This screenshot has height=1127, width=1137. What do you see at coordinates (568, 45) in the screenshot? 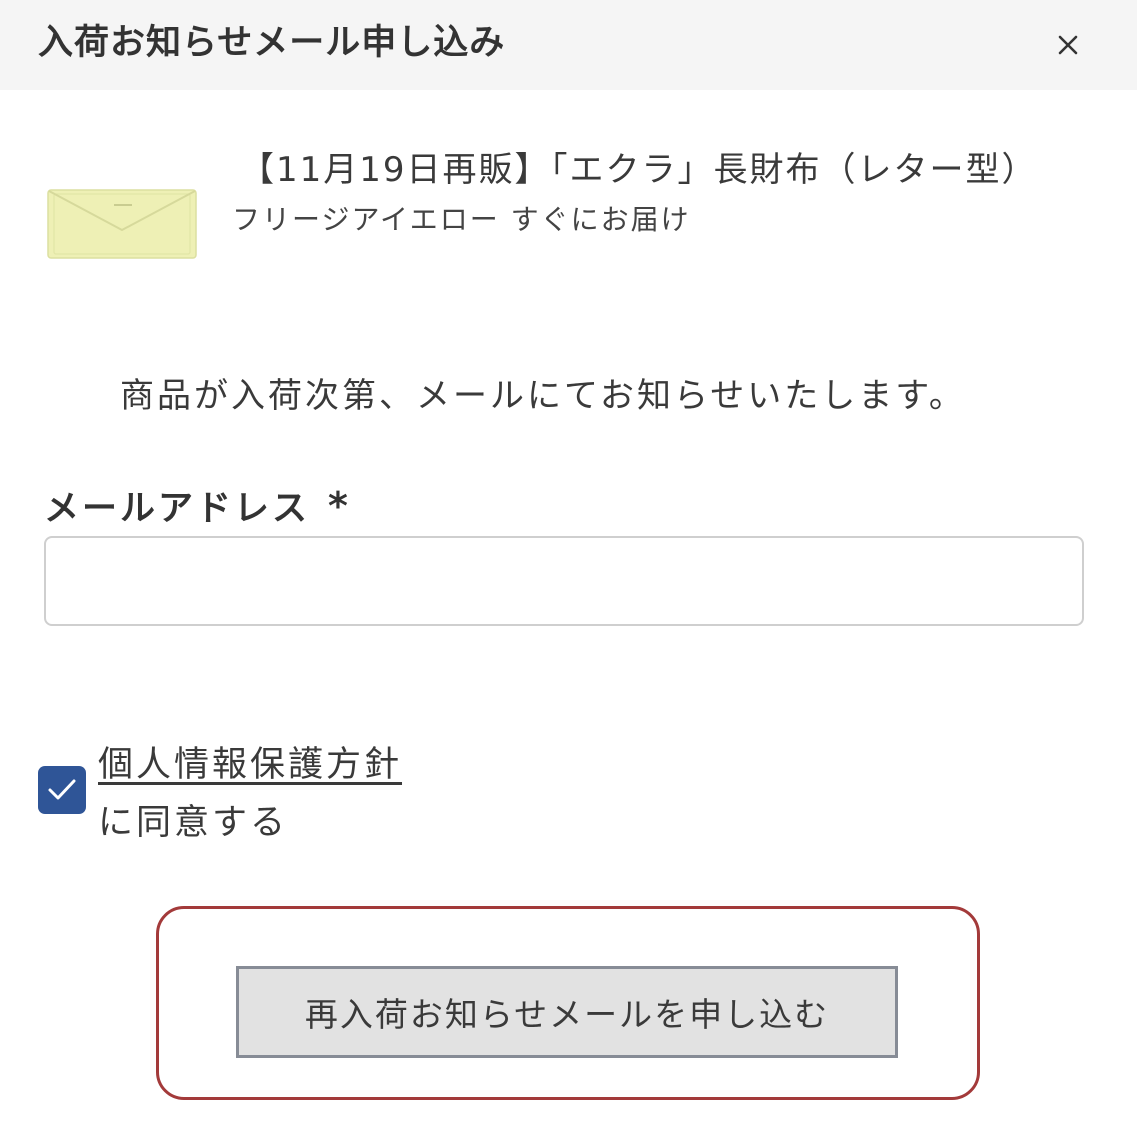
I see `modal-header: 入荷お知らせメール申し込み` at bounding box center [568, 45].